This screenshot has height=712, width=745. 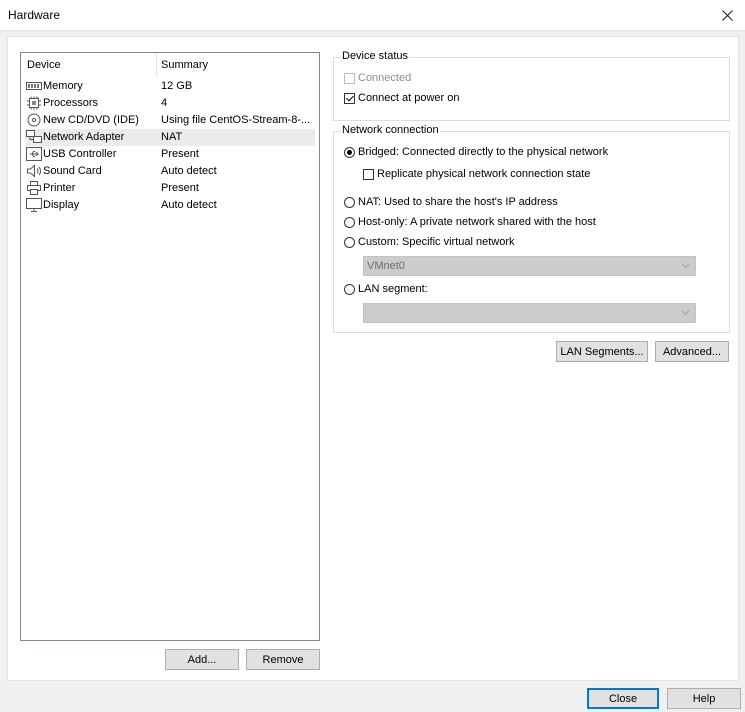 I want to click on device-name: Memory, so click(x=63, y=86).